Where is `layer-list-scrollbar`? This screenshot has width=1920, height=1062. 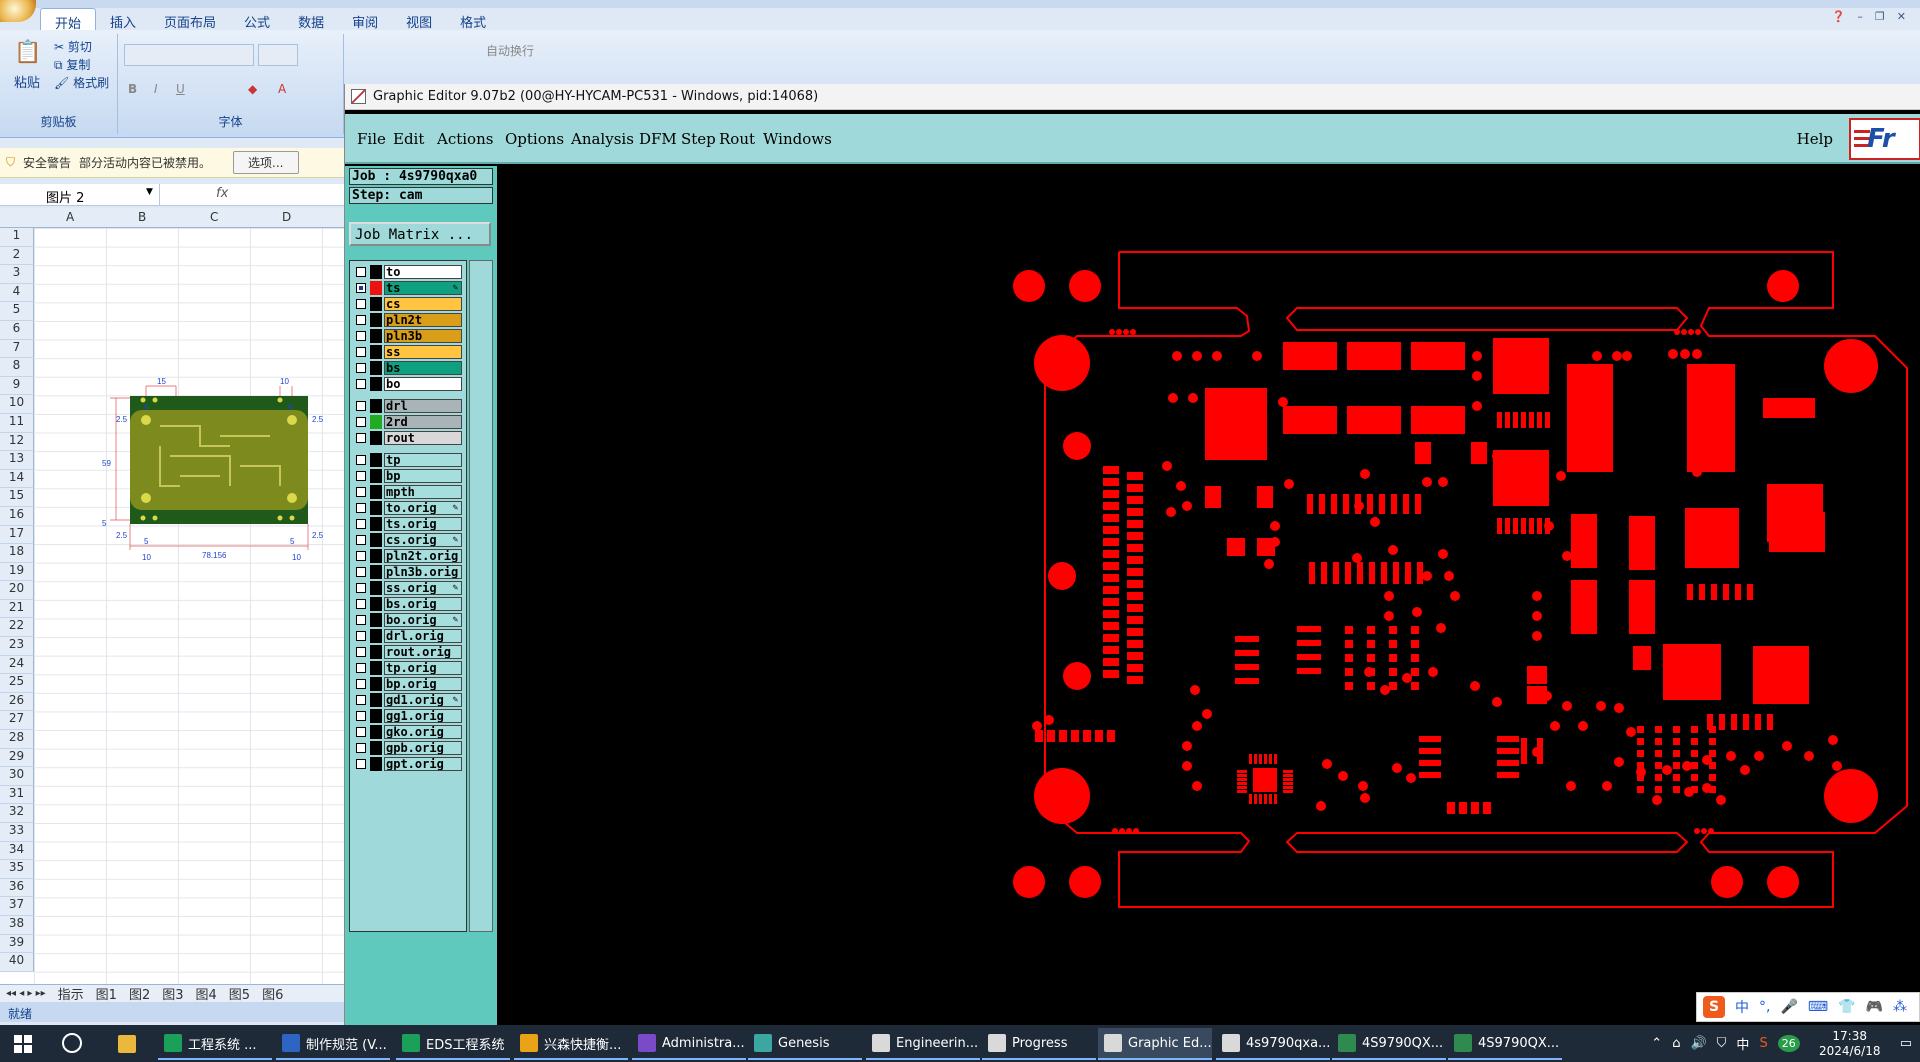
layer-list-scrollbar is located at coordinates (481, 596).